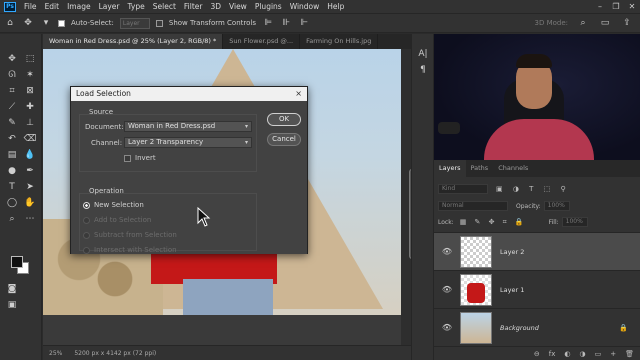 This screenshot has height=360, width=640. What do you see at coordinates (12, 171) in the screenshot?
I see `dodge-tool-icon: ●` at bounding box center [12, 171].